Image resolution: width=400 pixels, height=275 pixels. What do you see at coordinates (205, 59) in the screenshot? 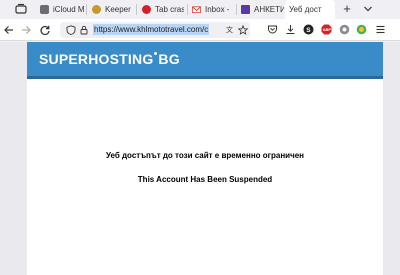
I see `hosting-header: SUPERHOSTING BG` at bounding box center [205, 59].